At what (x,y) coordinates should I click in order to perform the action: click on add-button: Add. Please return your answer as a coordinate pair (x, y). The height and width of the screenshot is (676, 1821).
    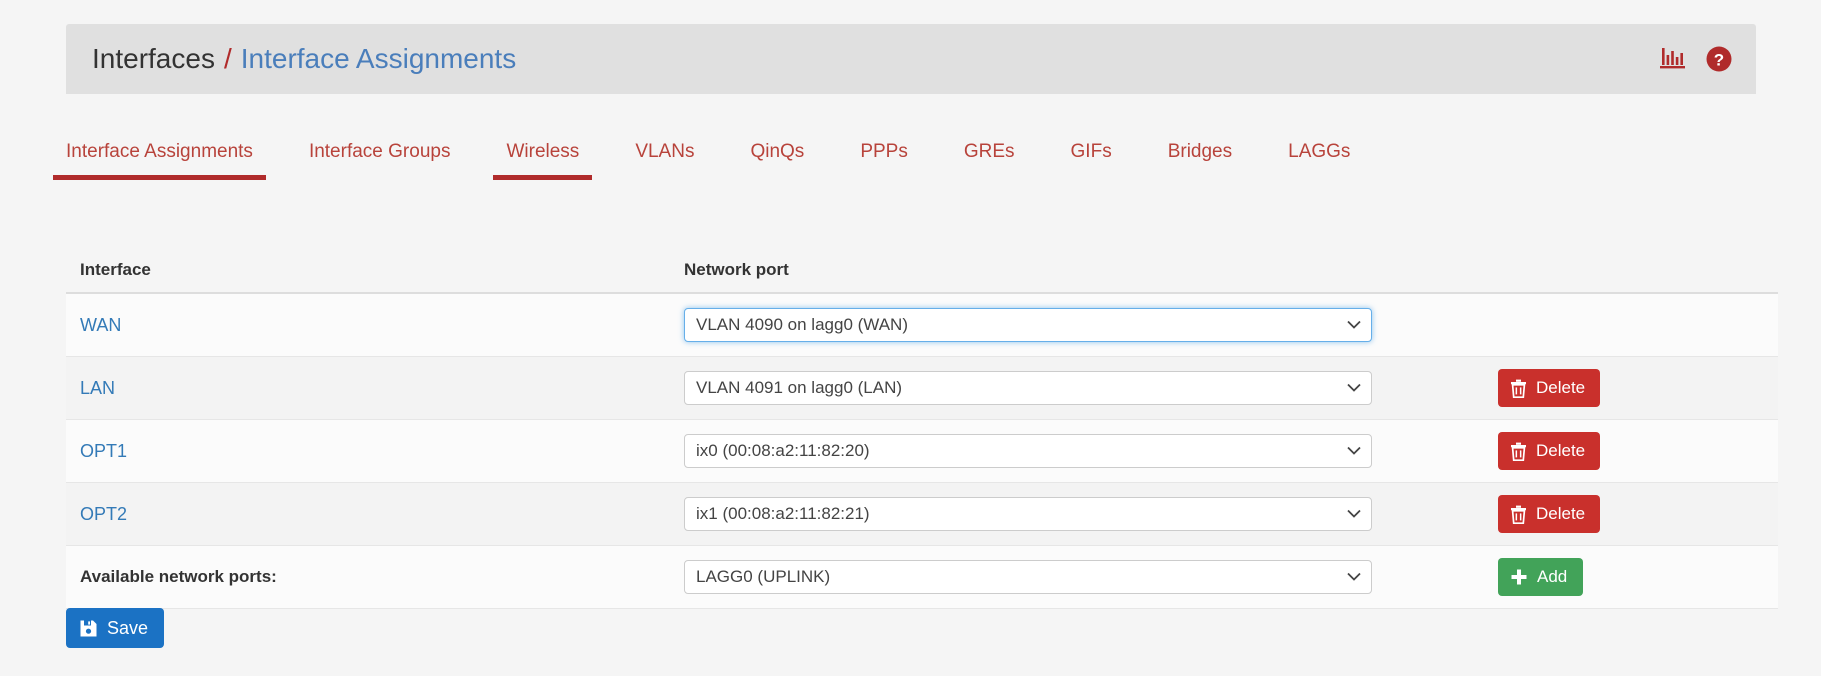
    Looking at the image, I should click on (1541, 577).